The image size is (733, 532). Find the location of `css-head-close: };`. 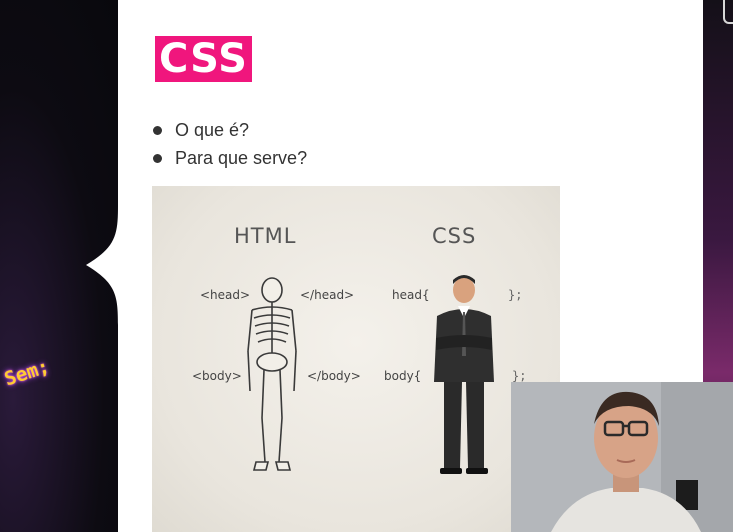

css-head-close: }; is located at coordinates (515, 295).